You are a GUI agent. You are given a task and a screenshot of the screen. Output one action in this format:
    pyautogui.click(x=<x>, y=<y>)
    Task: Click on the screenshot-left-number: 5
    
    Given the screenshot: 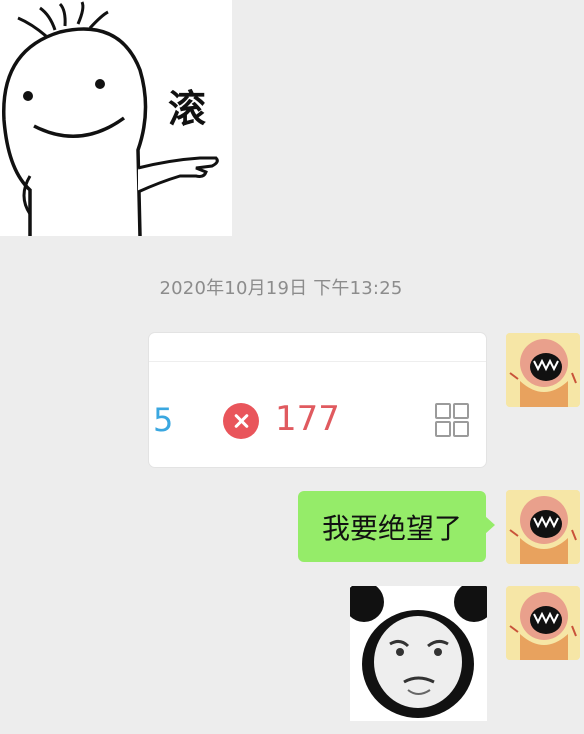 What is the action you would take?
    pyautogui.click(x=163, y=420)
    